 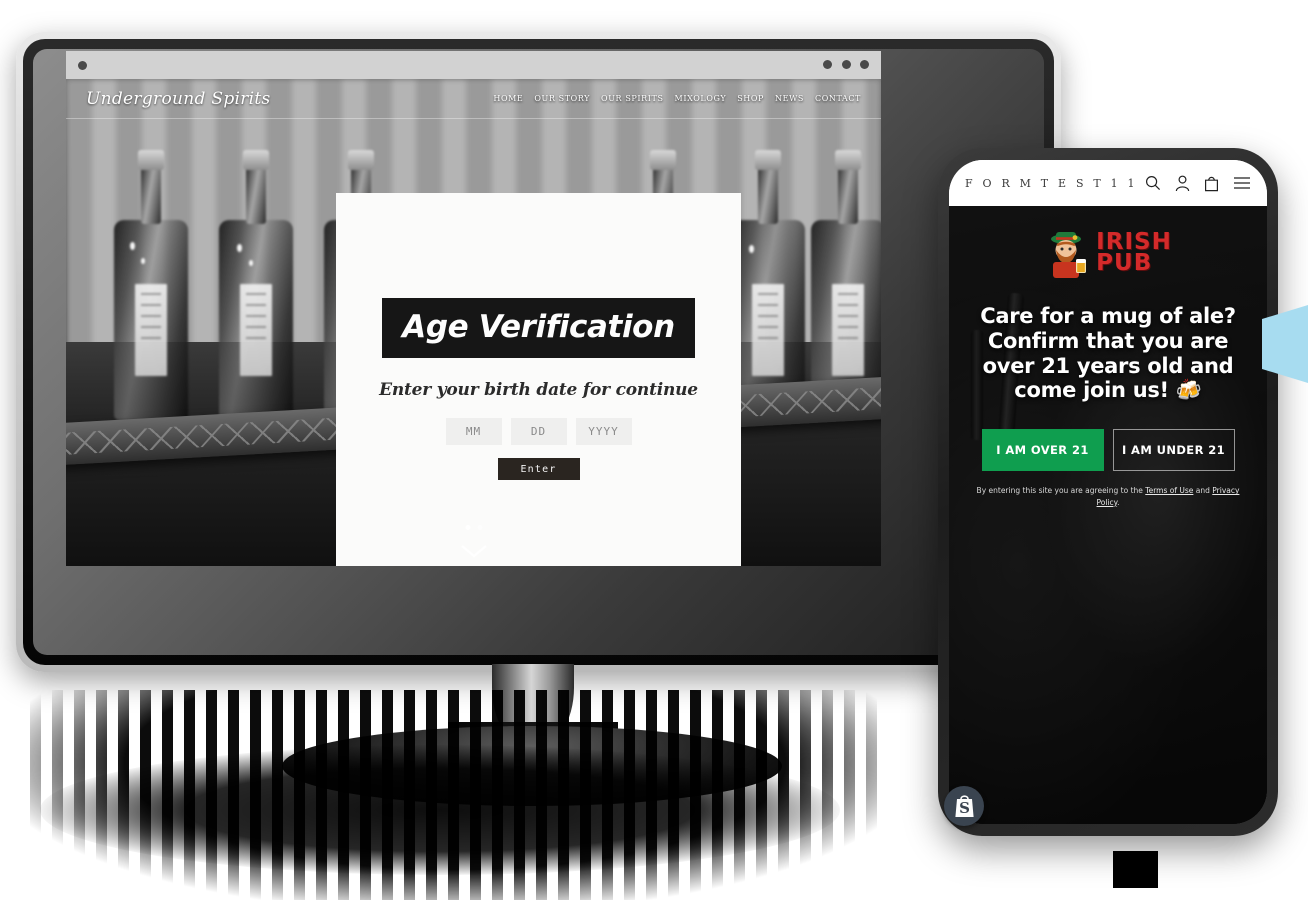 I want to click on pub-logo-line-2: PUB, so click(x=1124, y=263).